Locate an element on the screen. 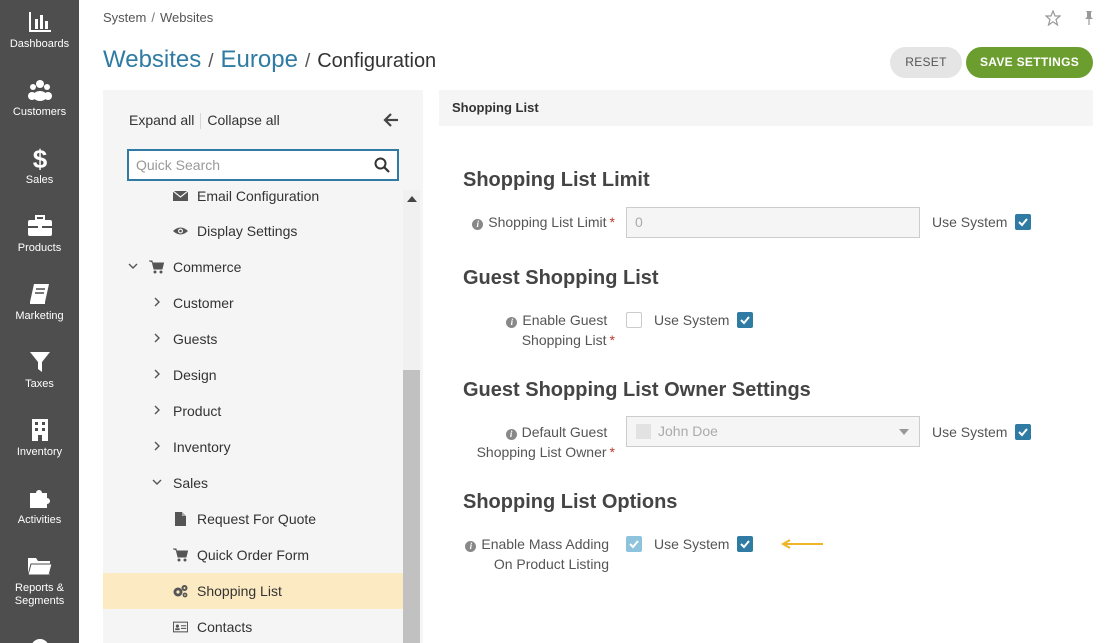 Image resolution: width=1120 pixels, height=643 pixels. tree-scrollbar is located at coordinates (411, 416).